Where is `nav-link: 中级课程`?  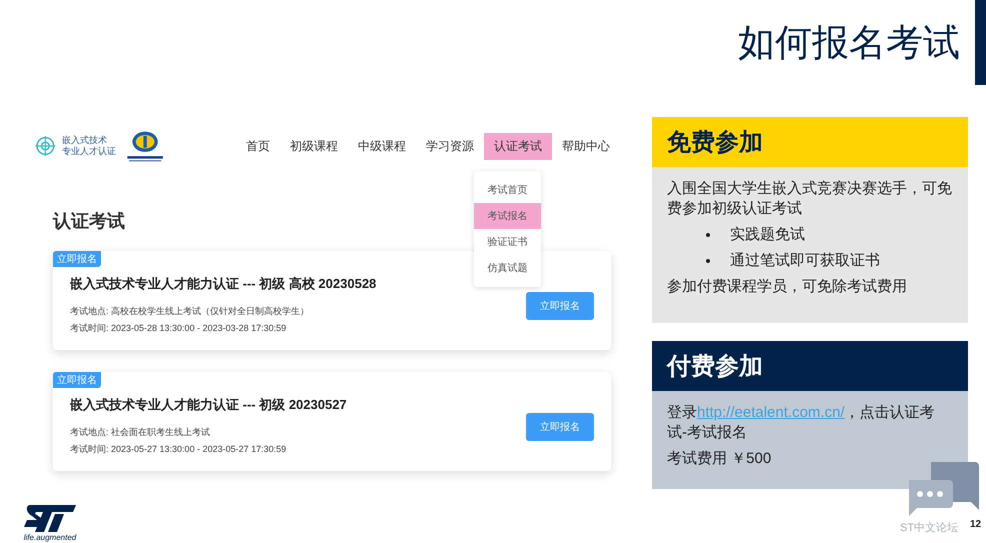
nav-link: 中级课程 is located at coordinates (382, 146).